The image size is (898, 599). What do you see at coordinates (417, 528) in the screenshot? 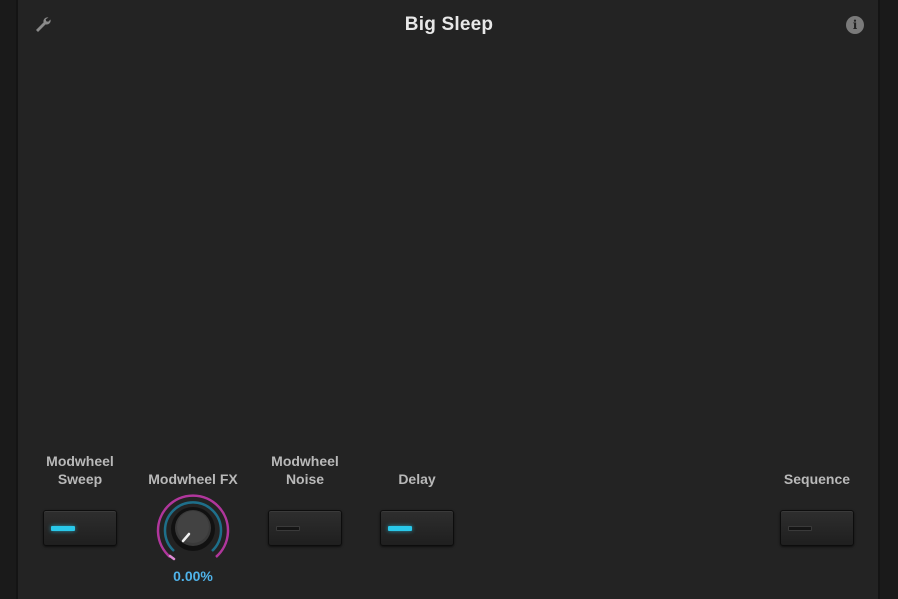
I see `delay-toggle` at bounding box center [417, 528].